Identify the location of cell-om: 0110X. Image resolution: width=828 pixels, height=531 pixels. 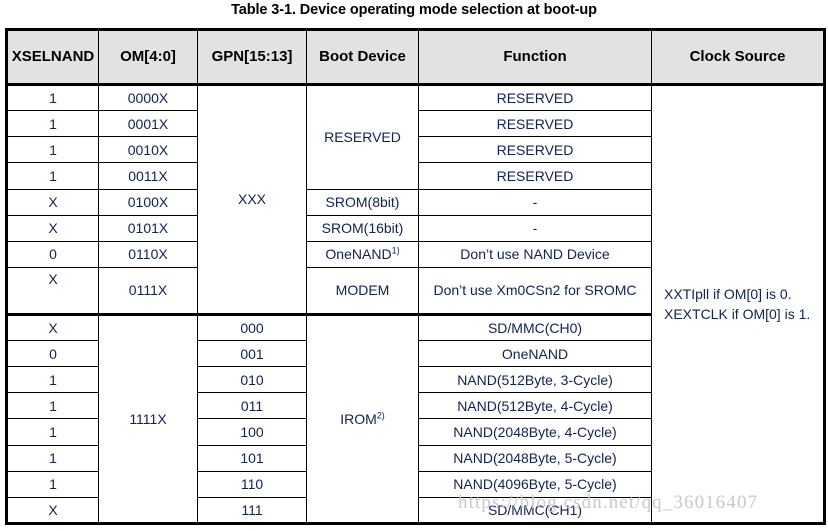
(148, 254).